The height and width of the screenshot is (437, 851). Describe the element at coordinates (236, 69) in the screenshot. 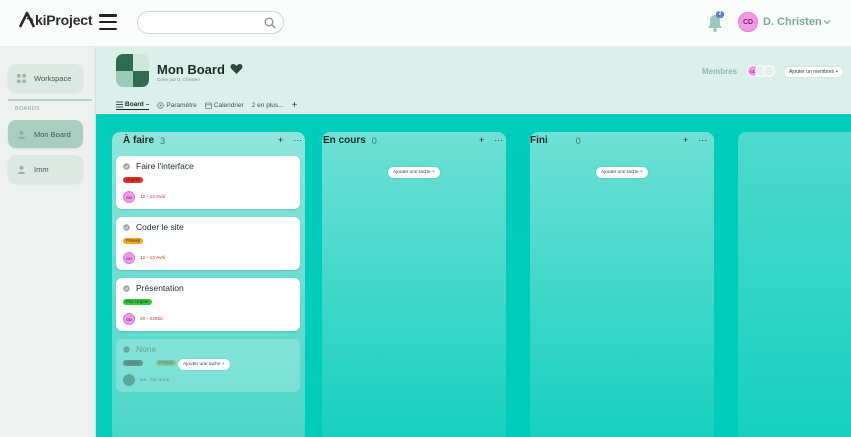

I see `heart-icon` at that location.